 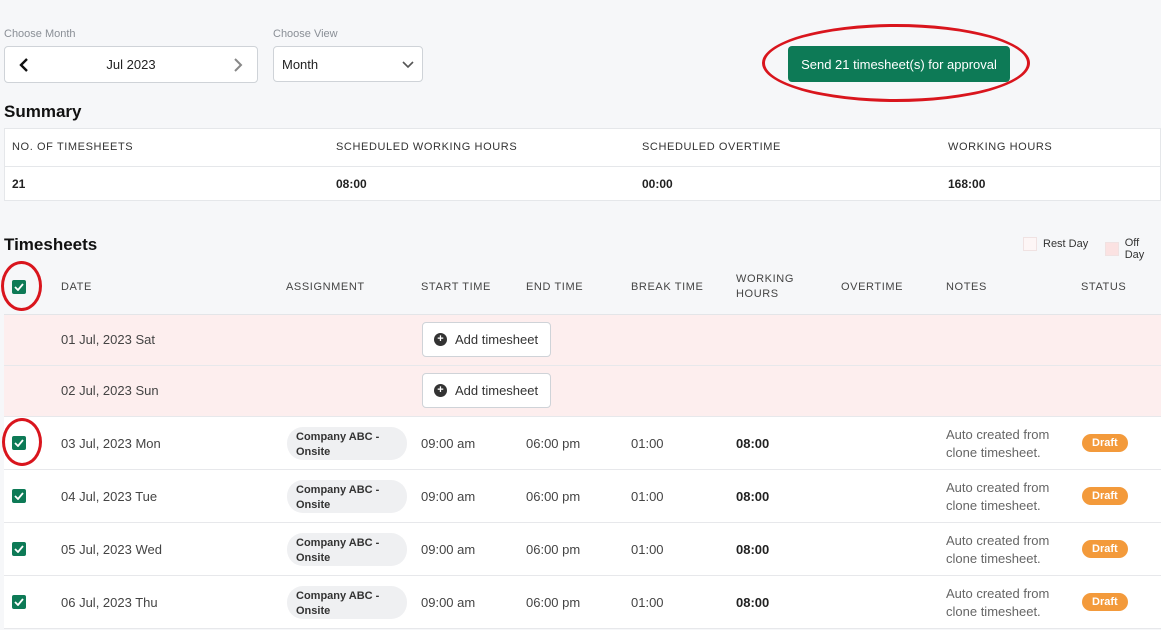 I want to click on off-day-label: Off Day, so click(x=1134, y=249).